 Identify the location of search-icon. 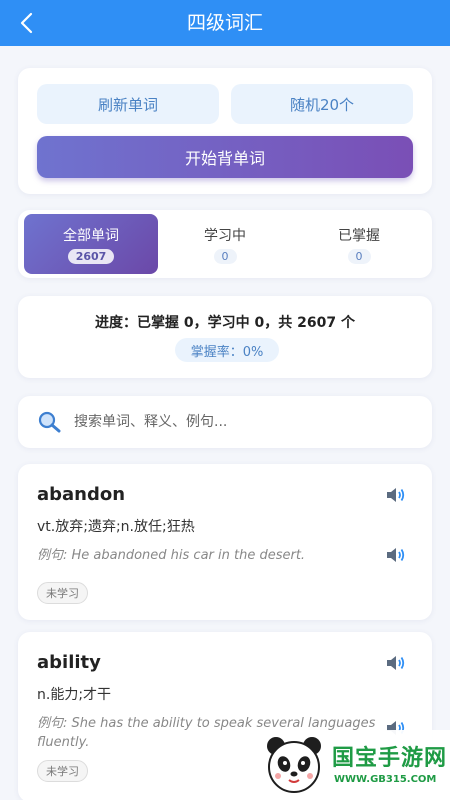
(49, 422).